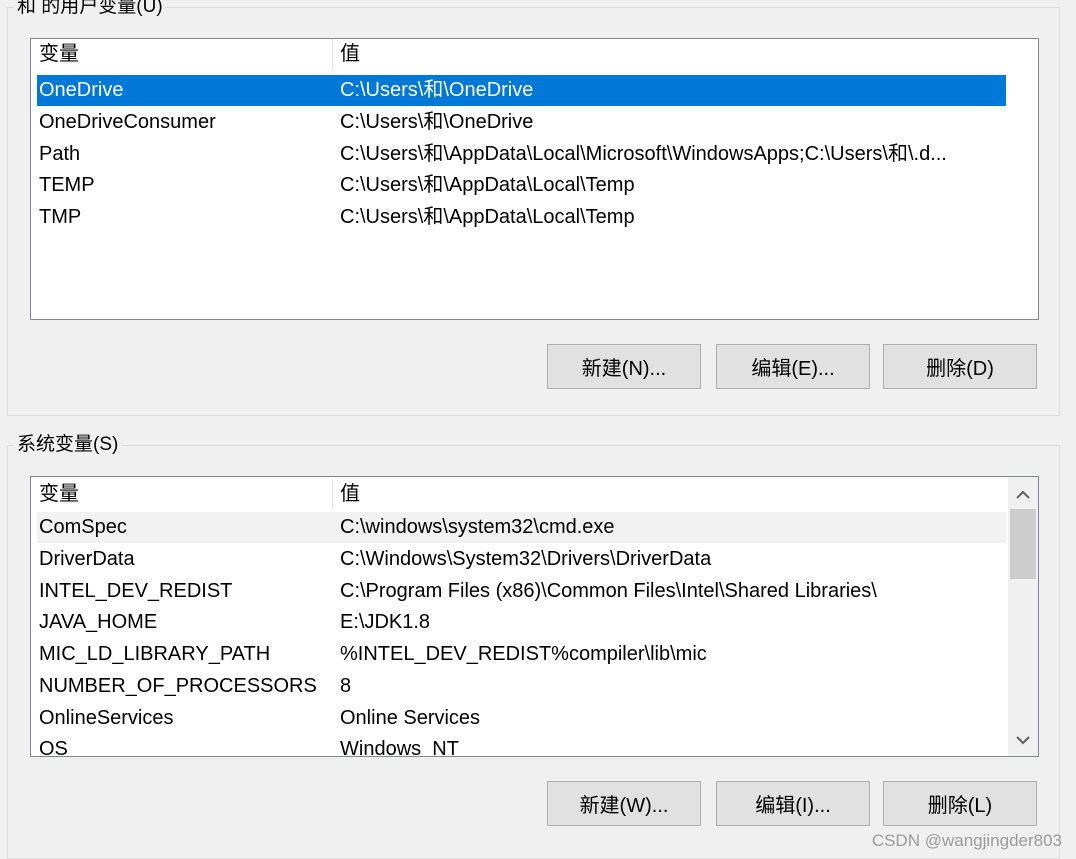 The image size is (1076, 859). Describe the element at coordinates (98, 622) in the screenshot. I see `row-variable: JAVA_HOME` at that location.